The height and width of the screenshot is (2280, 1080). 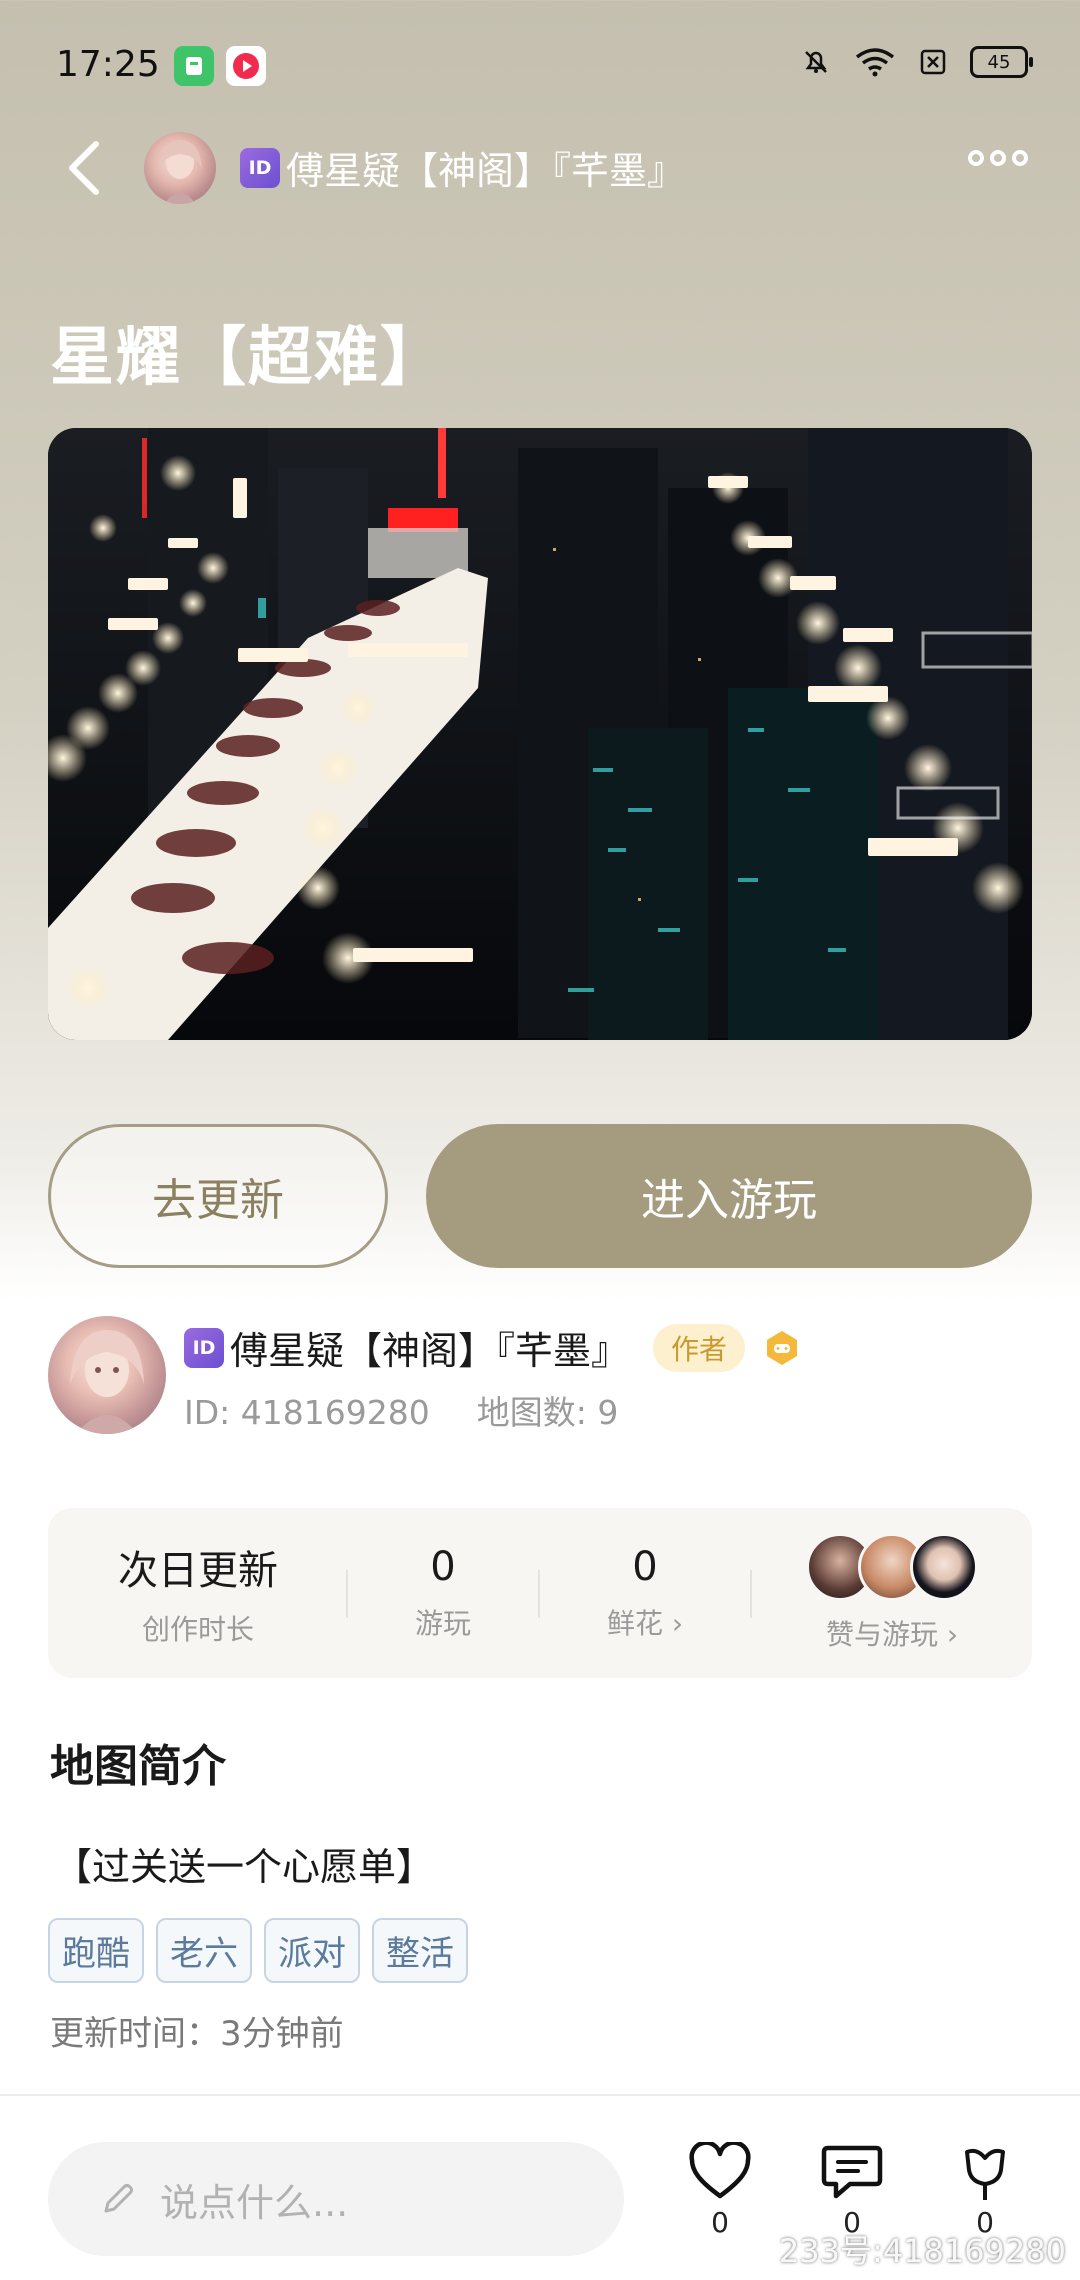 What do you see at coordinates (246, 66) in the screenshot?
I see `video-app-icon` at bounding box center [246, 66].